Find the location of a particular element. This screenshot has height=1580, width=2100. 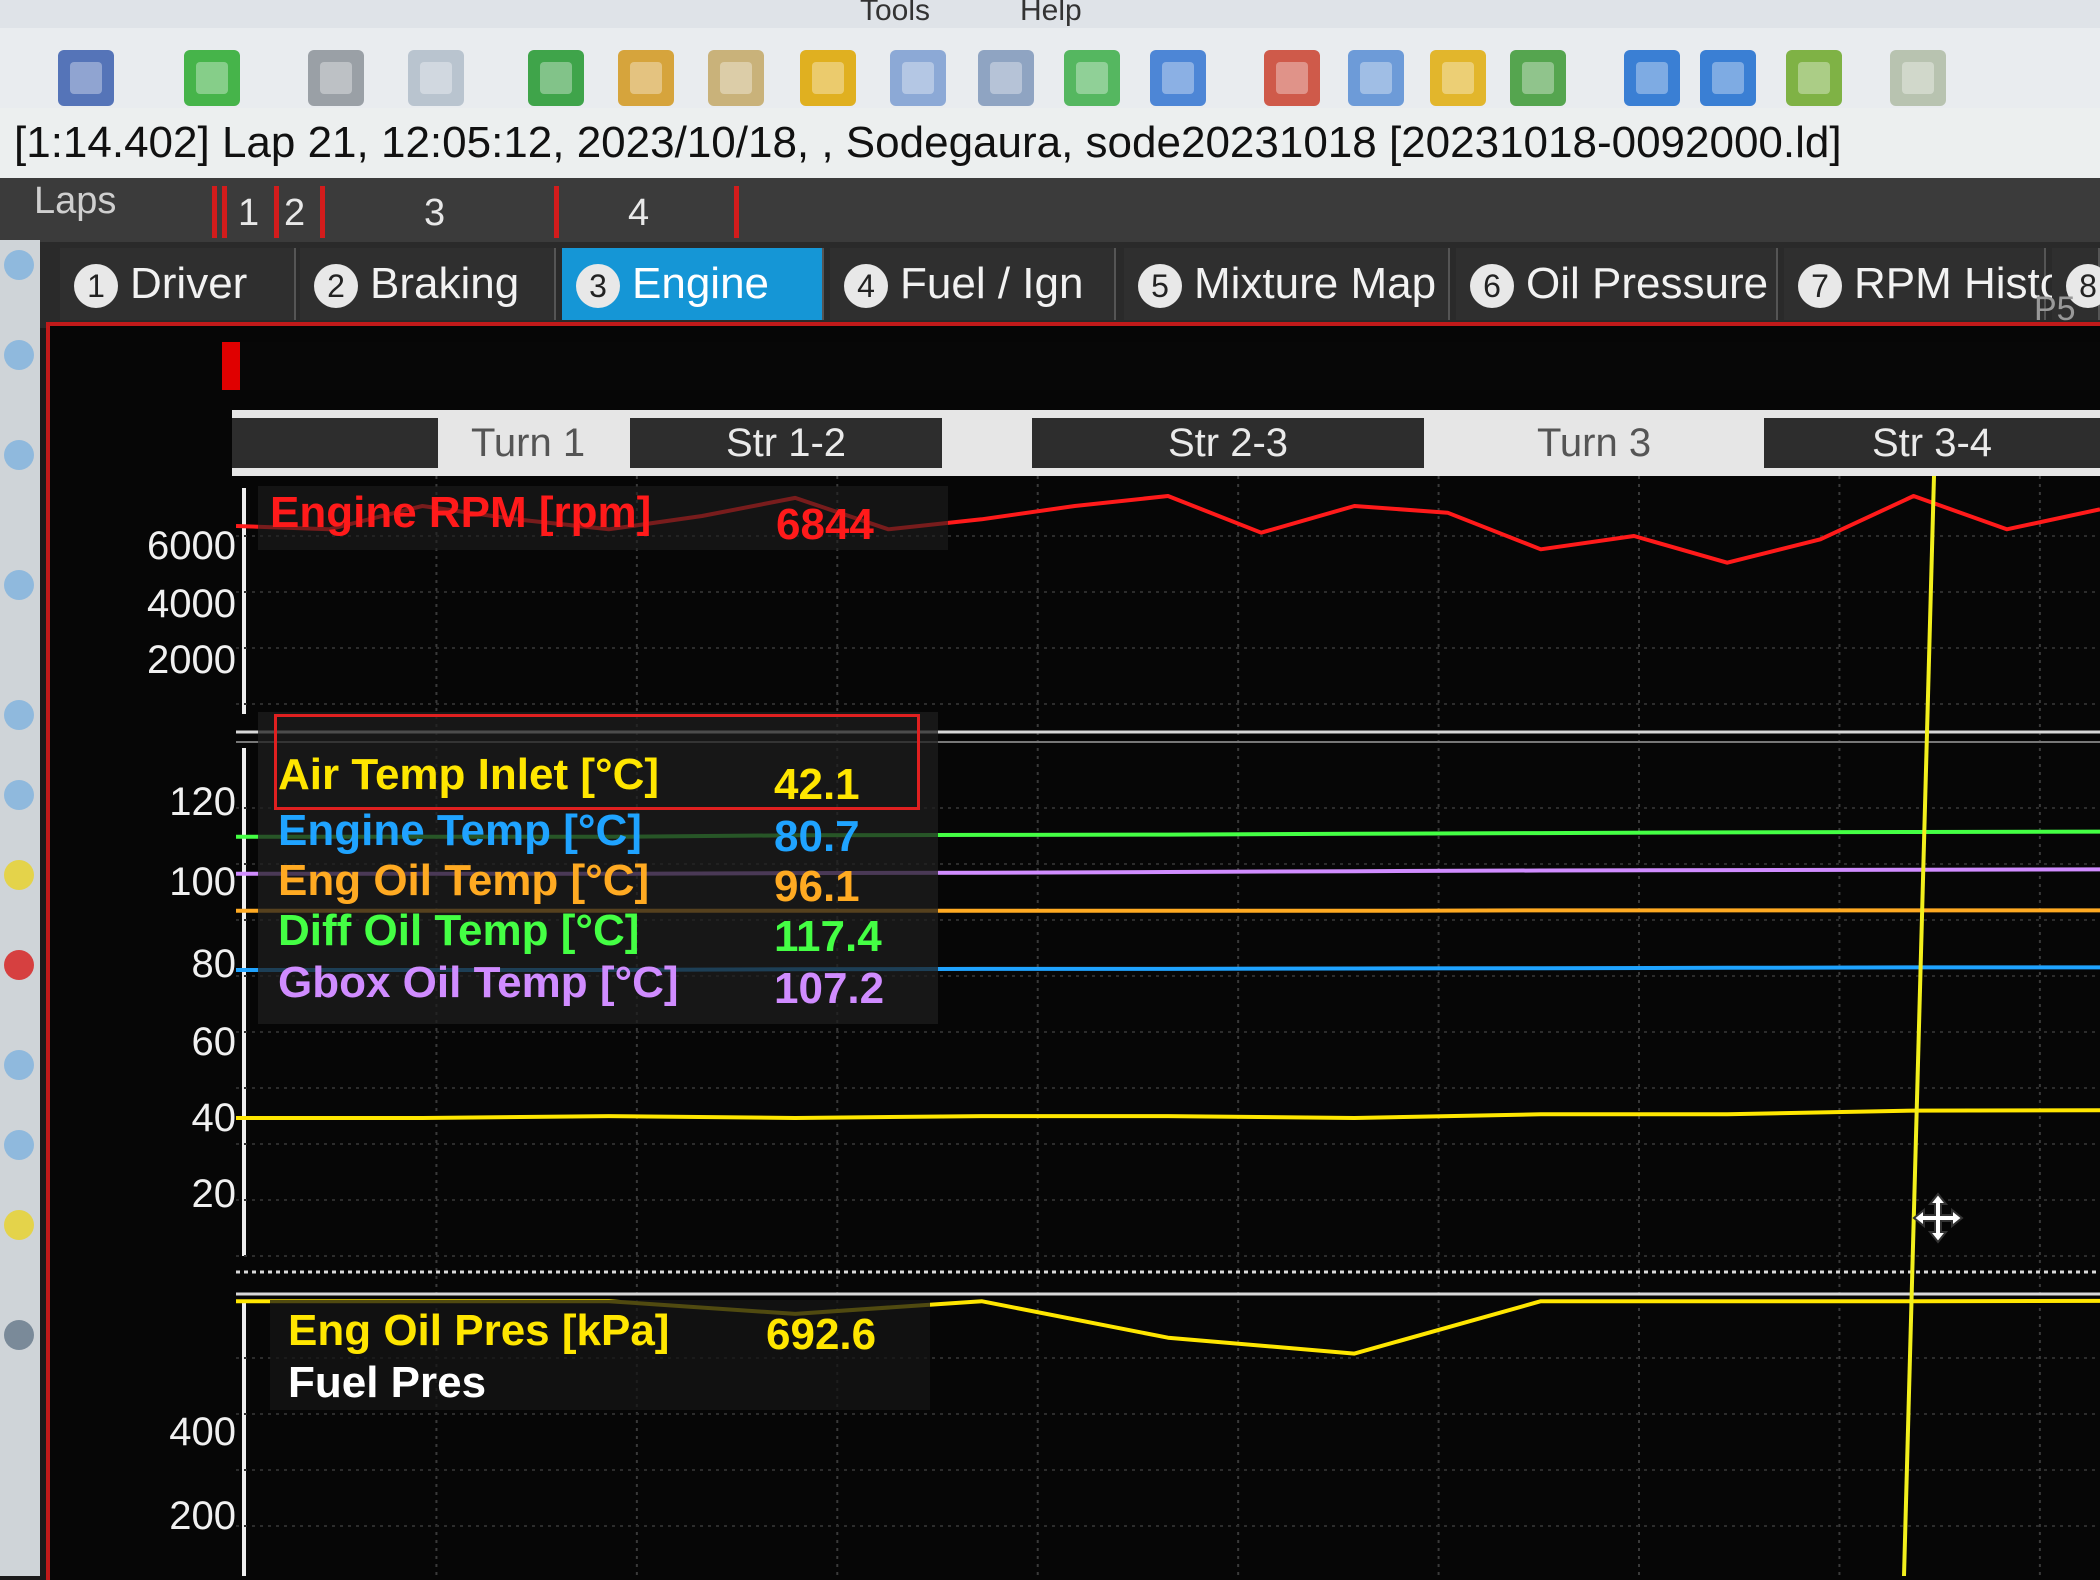

tab-label: Fuel / Ign is located at coordinates (991, 283).